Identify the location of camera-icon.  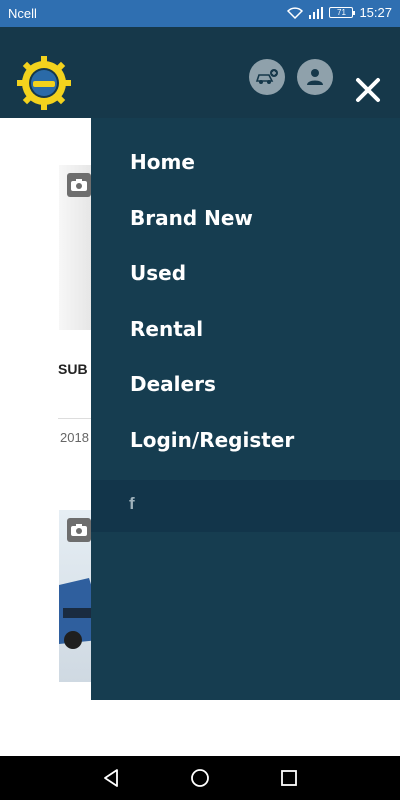
(79, 185).